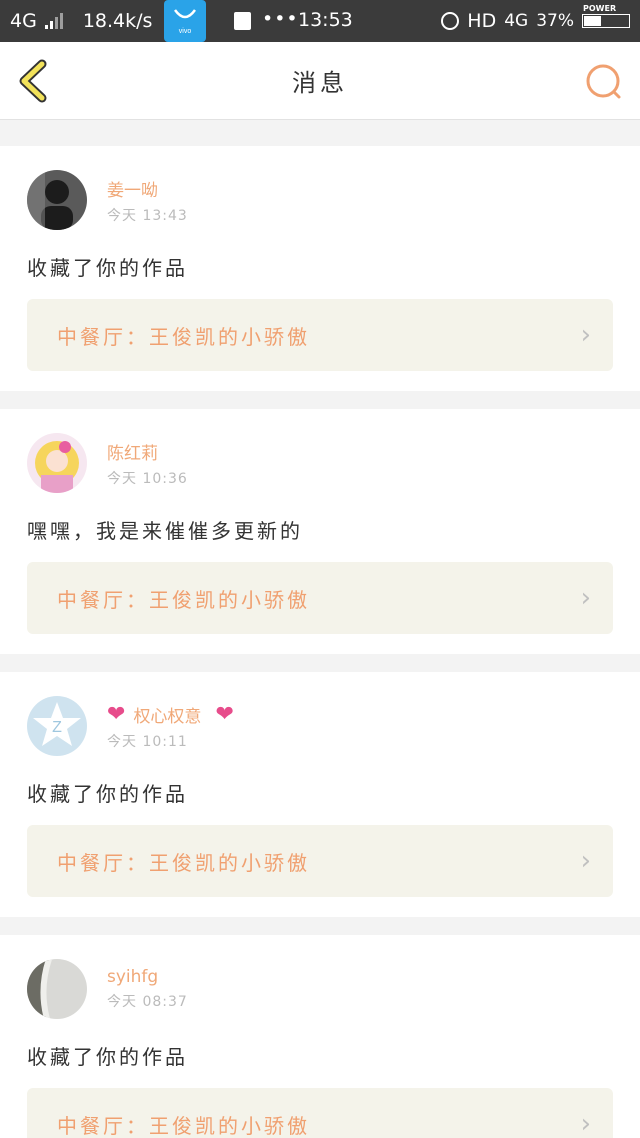 This screenshot has height=1138, width=640. Describe the element at coordinates (516, 21) in the screenshot. I see `network-type-2: 4G` at that location.